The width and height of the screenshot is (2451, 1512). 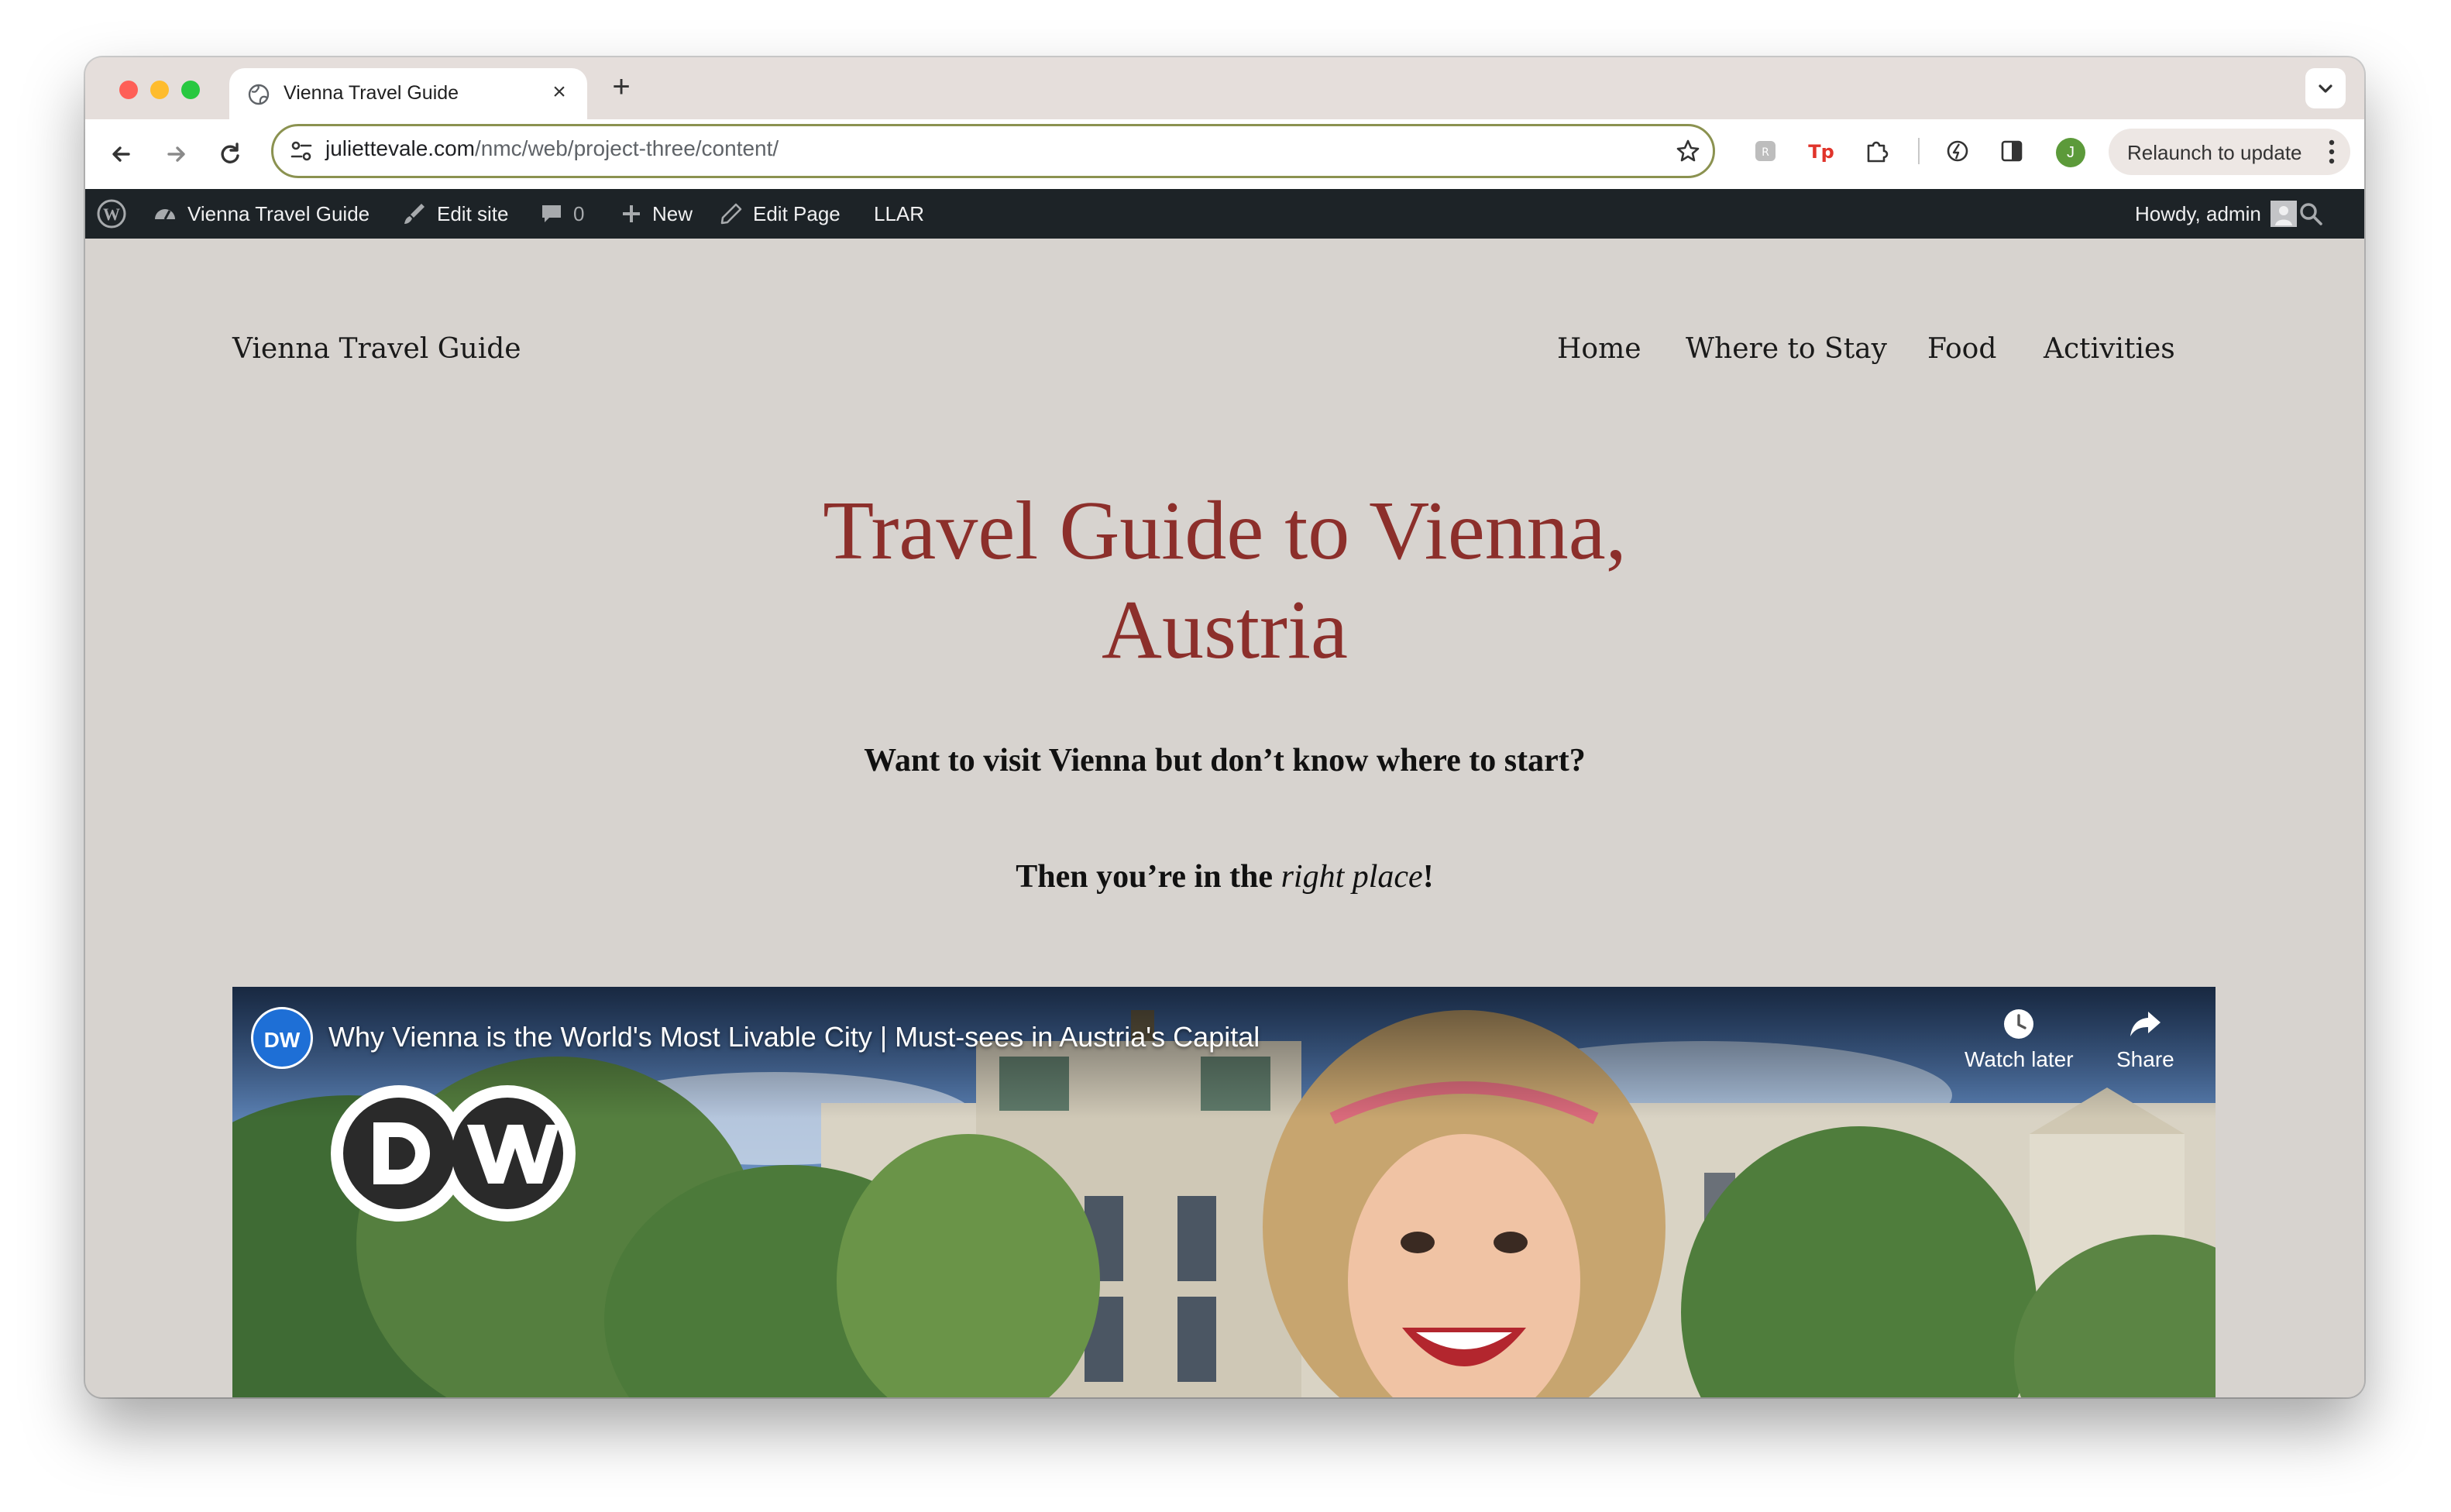 What do you see at coordinates (2214, 152) in the screenshot?
I see `relaunch-label: Relaunch to update` at bounding box center [2214, 152].